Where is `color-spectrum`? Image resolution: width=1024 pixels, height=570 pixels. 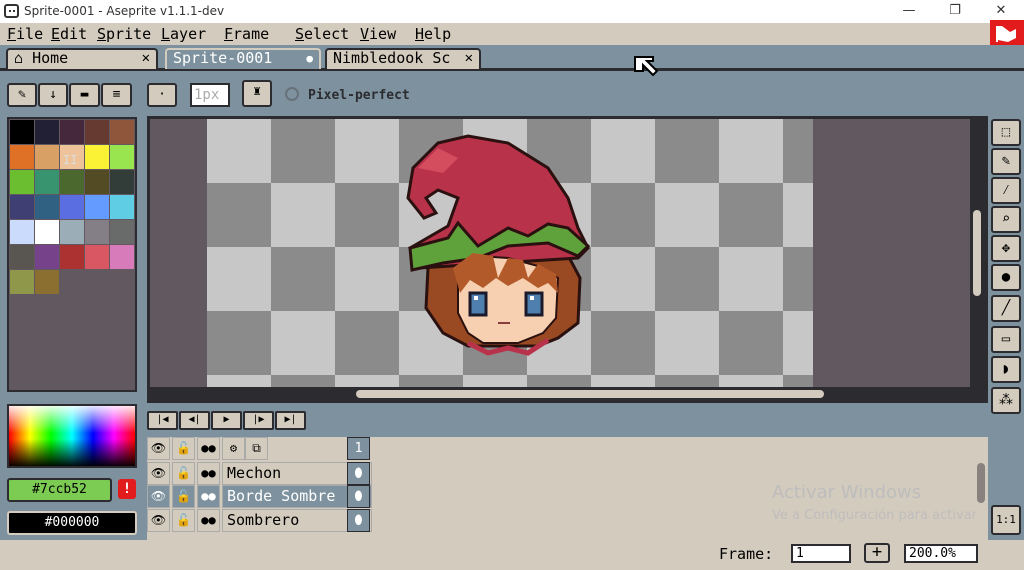 color-spectrum is located at coordinates (72, 436).